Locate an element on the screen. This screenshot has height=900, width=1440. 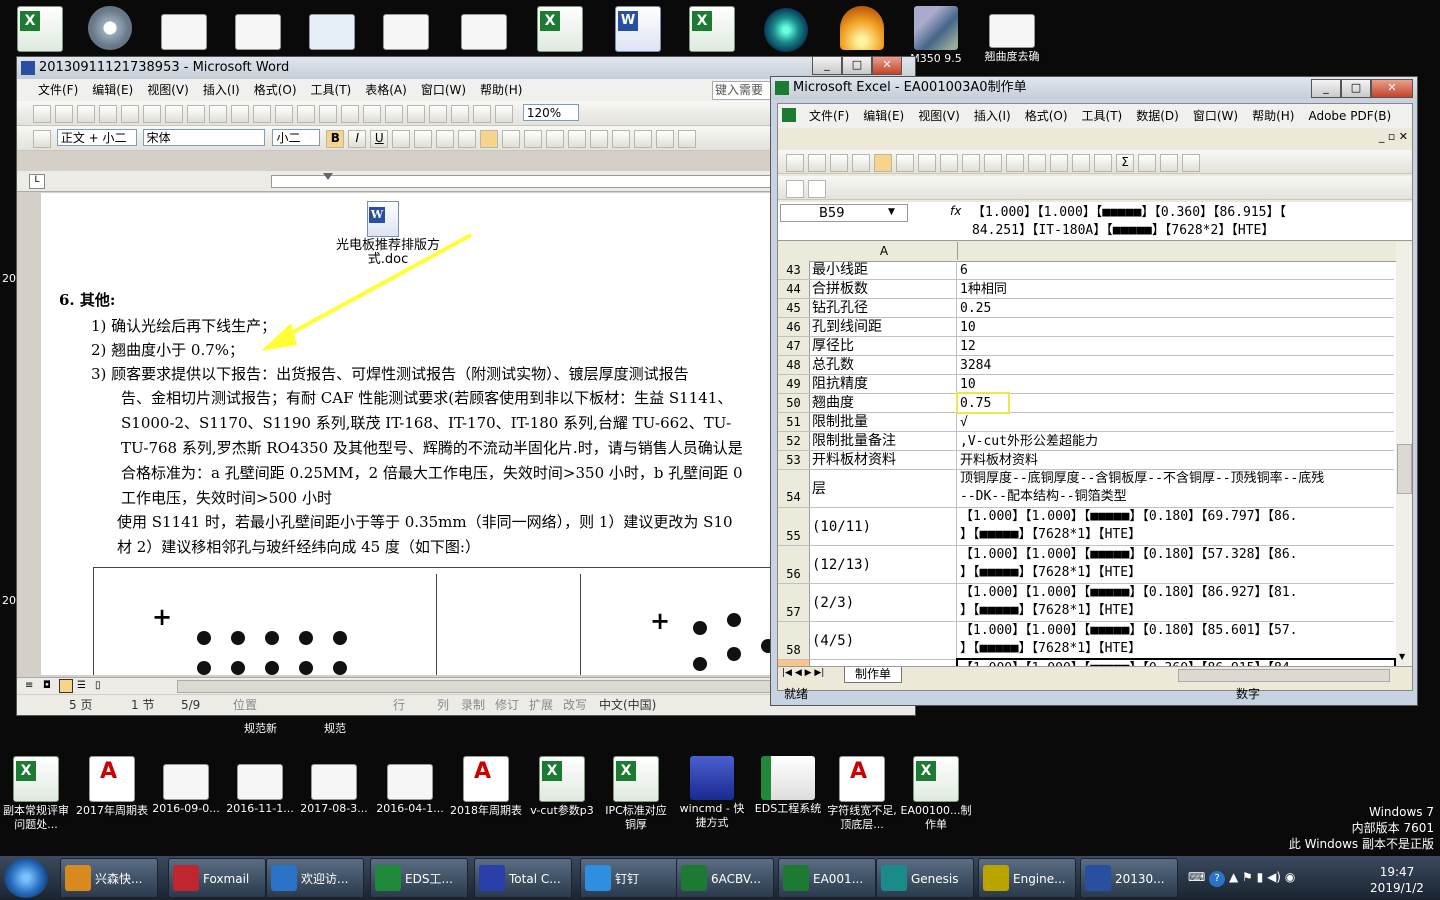
taskbar-item-1: Foxmail is located at coordinates (217, 878).